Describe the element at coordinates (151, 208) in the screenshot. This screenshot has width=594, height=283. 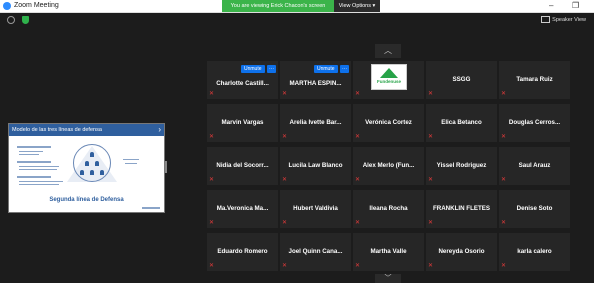
I see `slide-brand-logo` at that location.